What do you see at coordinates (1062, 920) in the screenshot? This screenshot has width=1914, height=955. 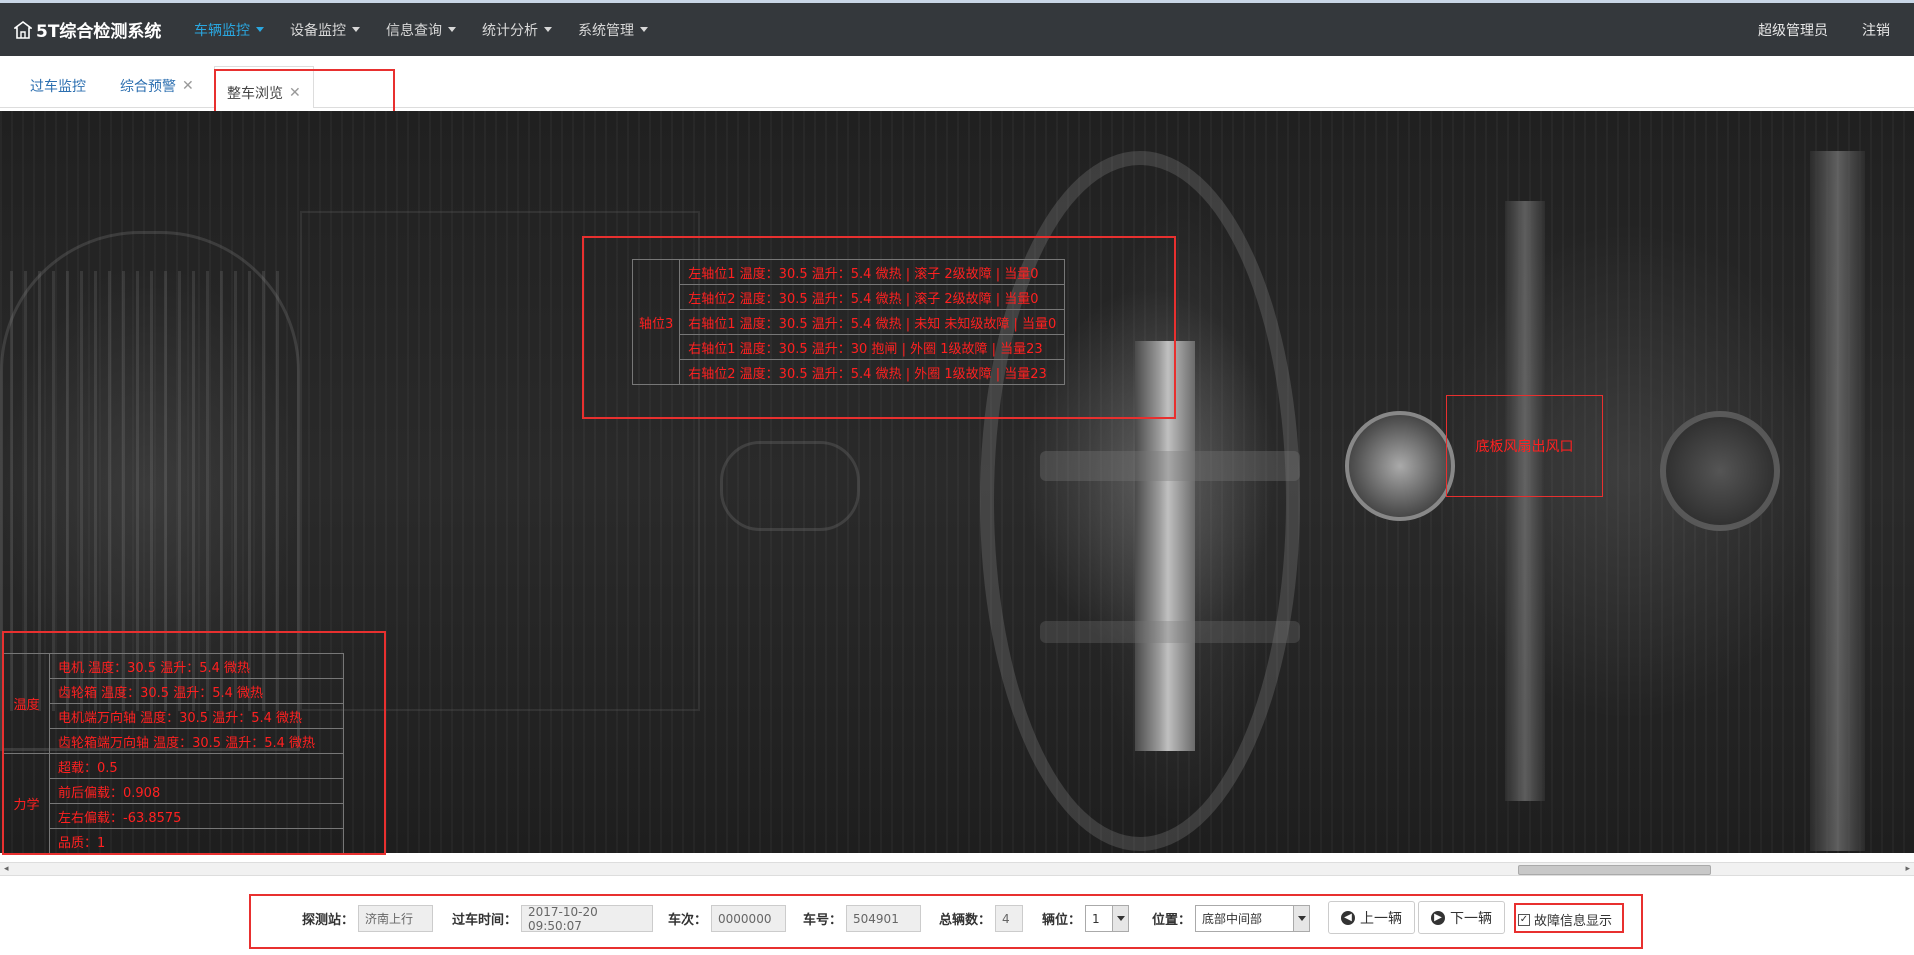 I see `pos-label: 辆位：` at bounding box center [1062, 920].